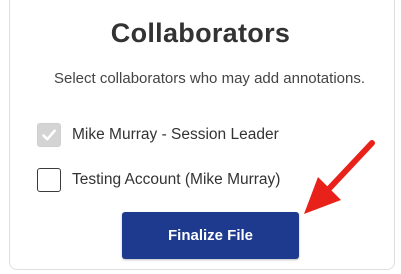 The width and height of the screenshot is (401, 274). What do you see at coordinates (176, 180) in the screenshot?
I see `testing-account-label: Testing Account (Mike Murray)` at bounding box center [176, 180].